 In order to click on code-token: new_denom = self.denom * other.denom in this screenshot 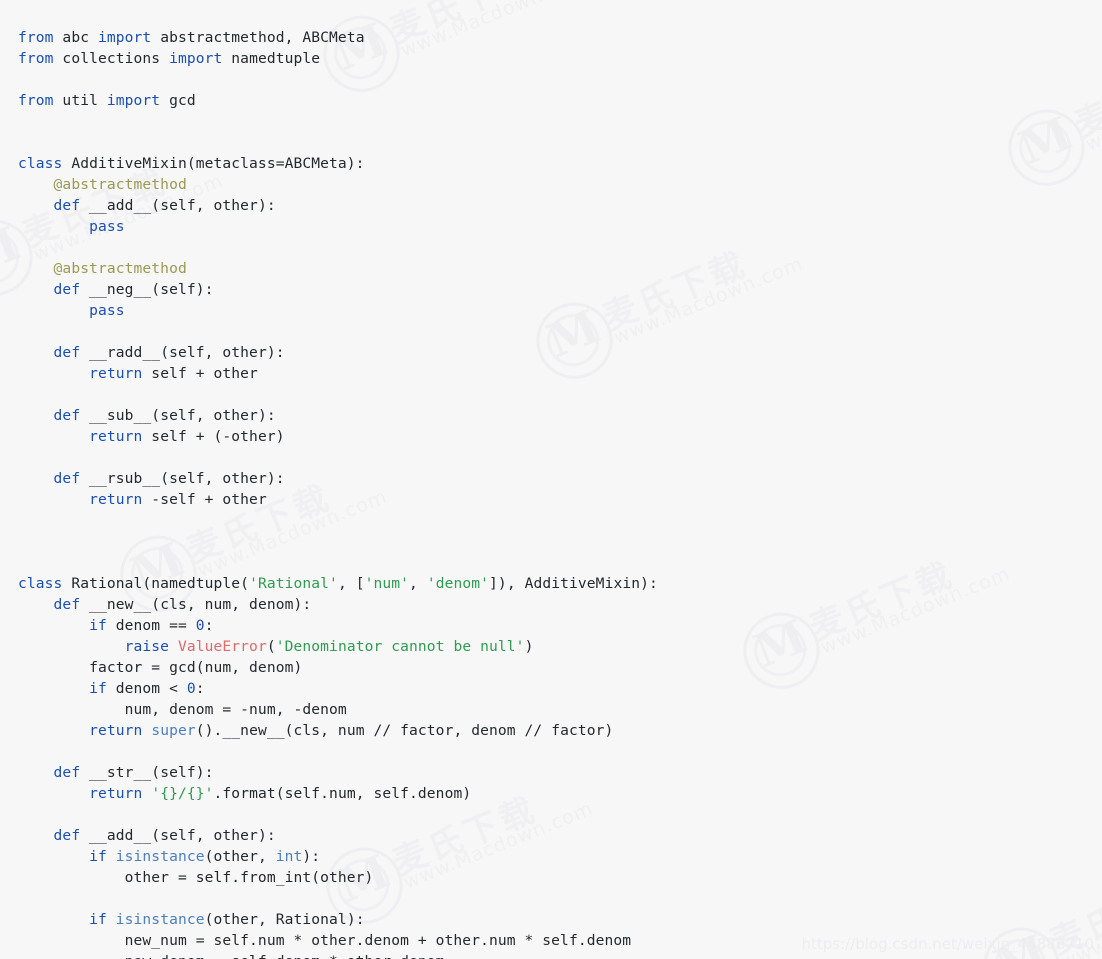, I will do `click(231, 956)`.